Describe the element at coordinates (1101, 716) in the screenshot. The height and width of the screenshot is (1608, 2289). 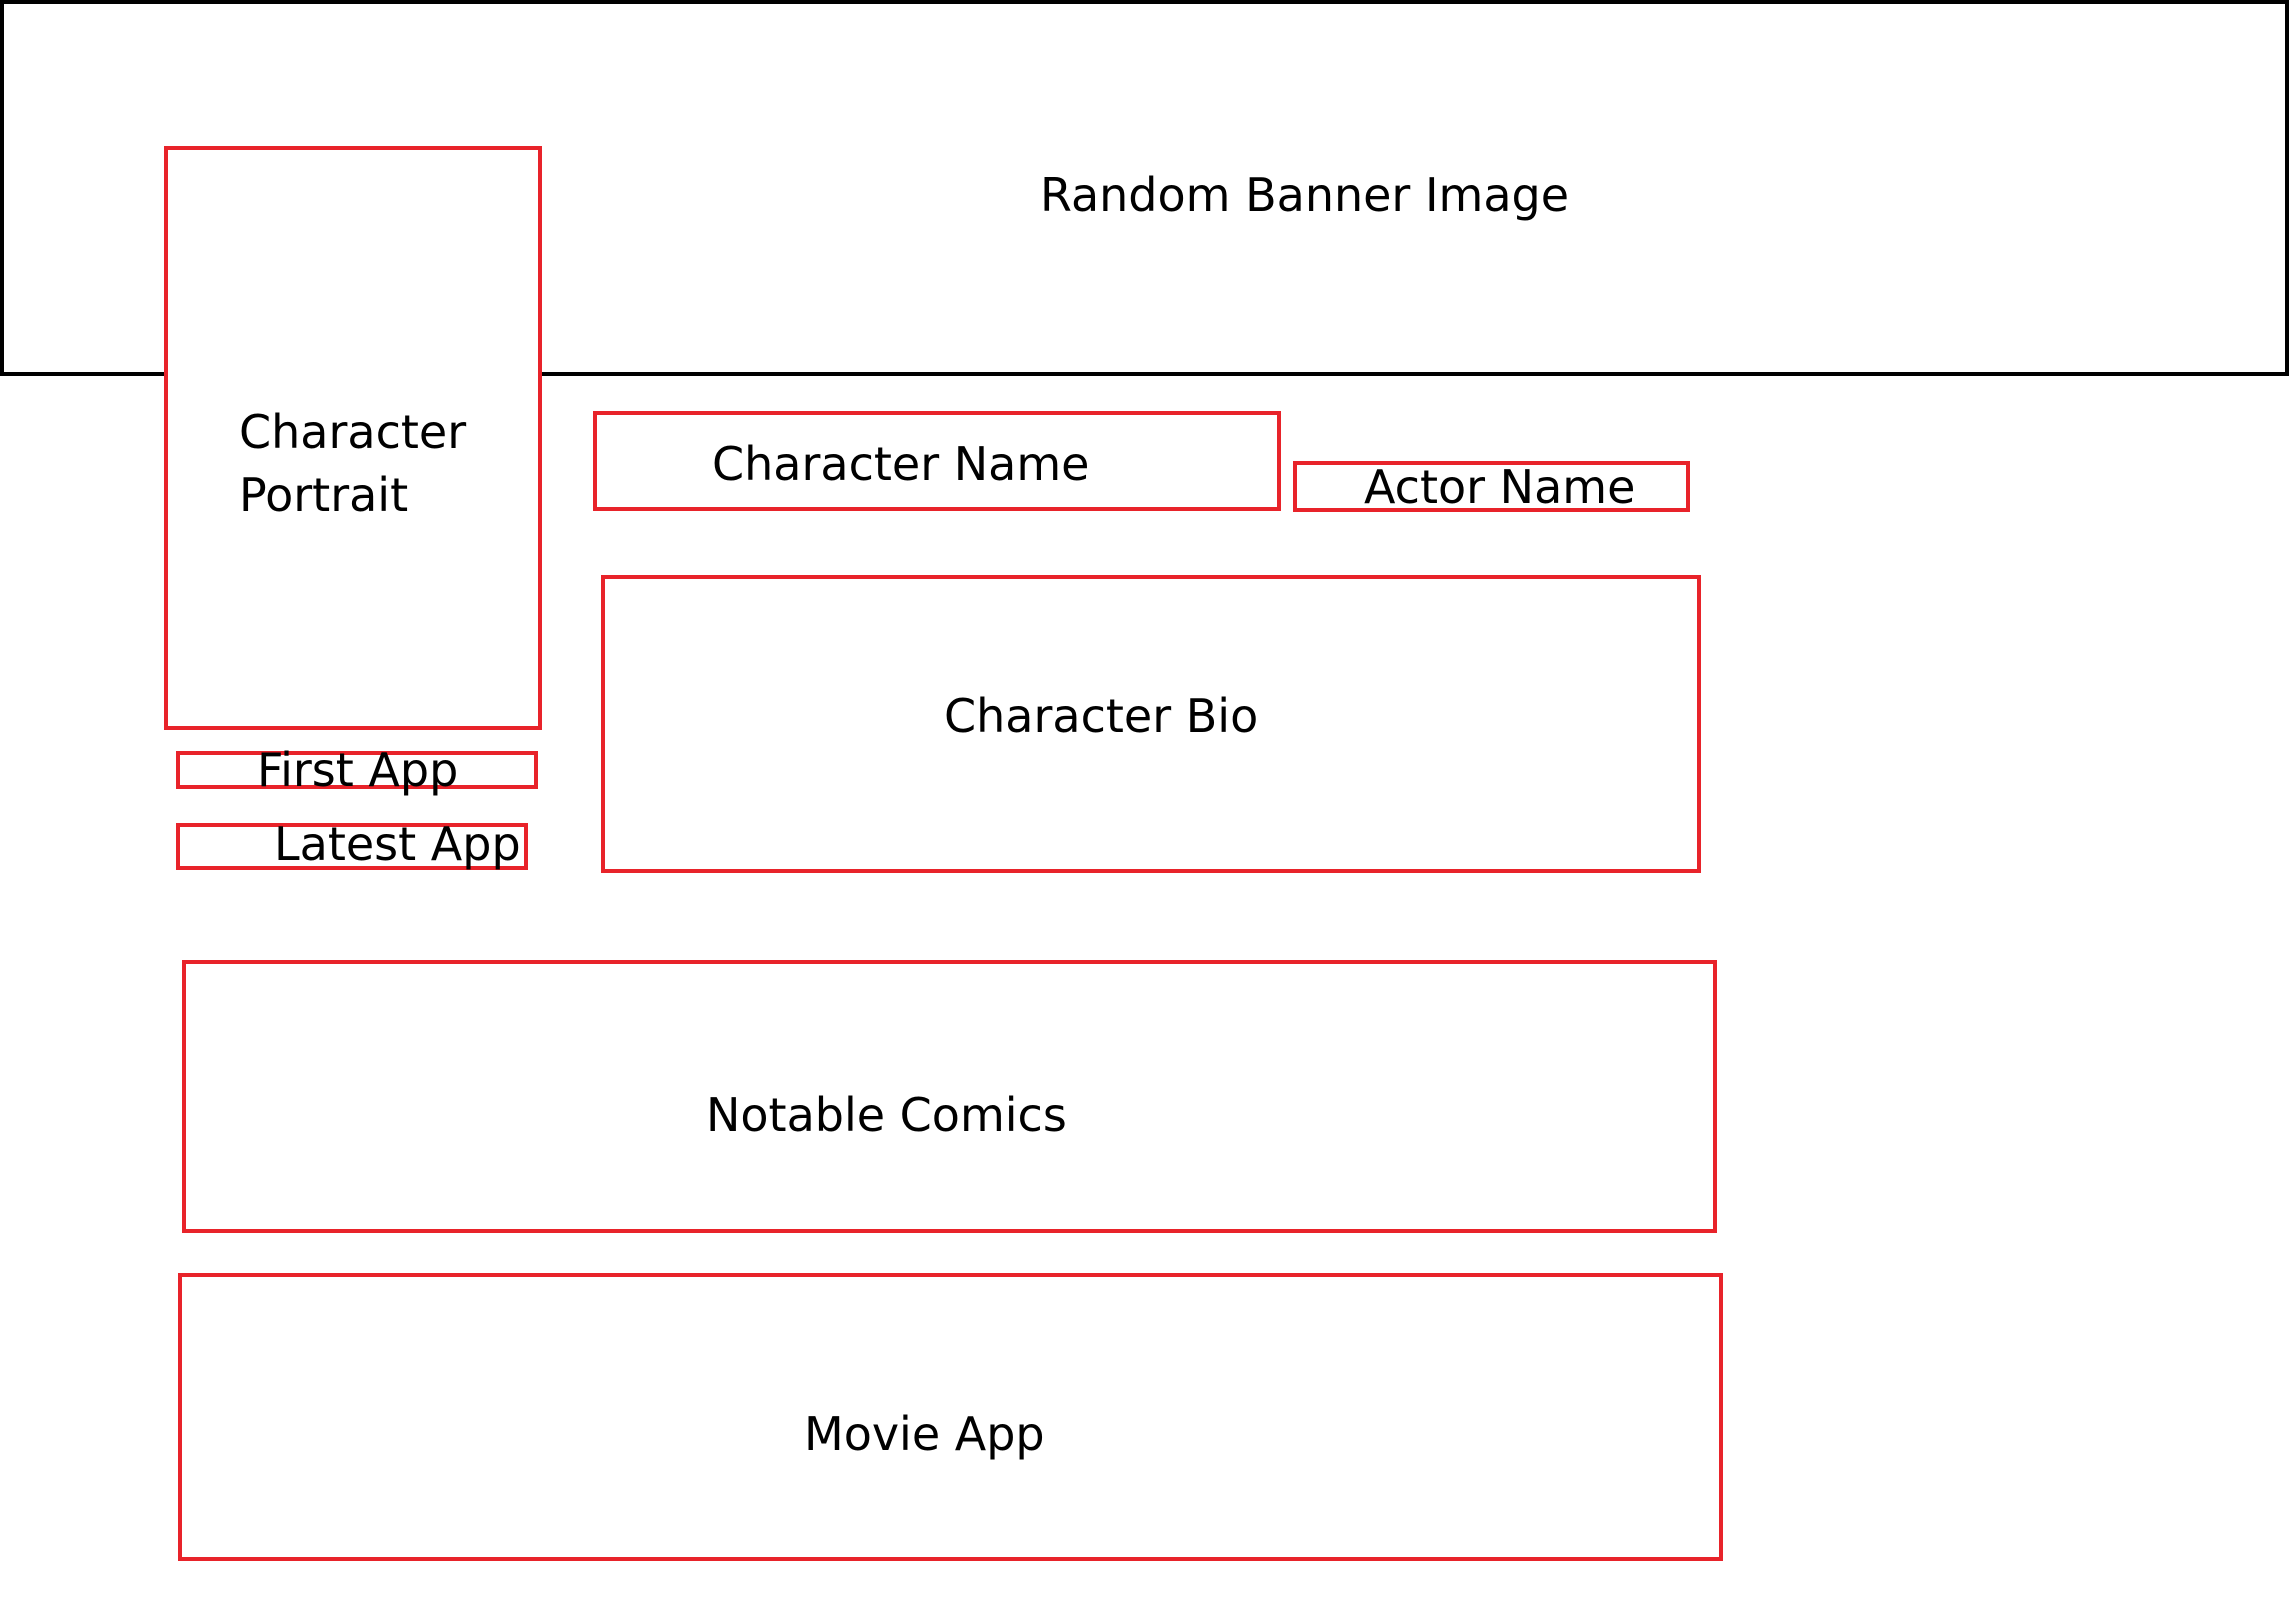
I see `character-bio-label: Character Bio` at that location.